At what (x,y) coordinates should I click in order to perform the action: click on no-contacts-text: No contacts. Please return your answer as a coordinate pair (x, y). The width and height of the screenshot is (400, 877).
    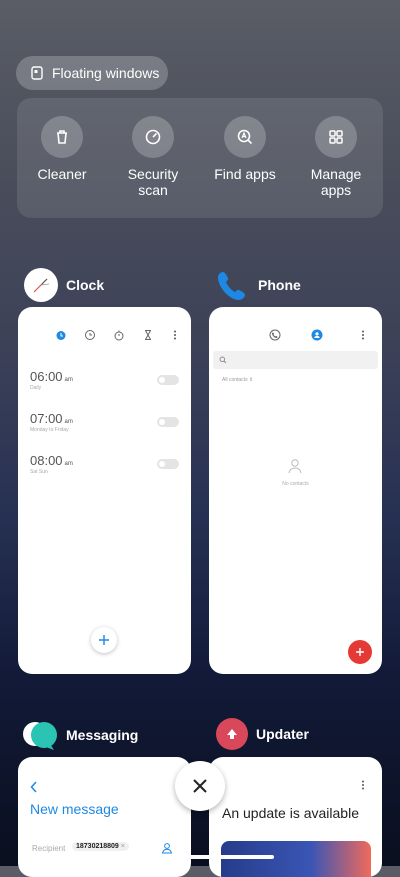
    Looking at the image, I should click on (295, 484).